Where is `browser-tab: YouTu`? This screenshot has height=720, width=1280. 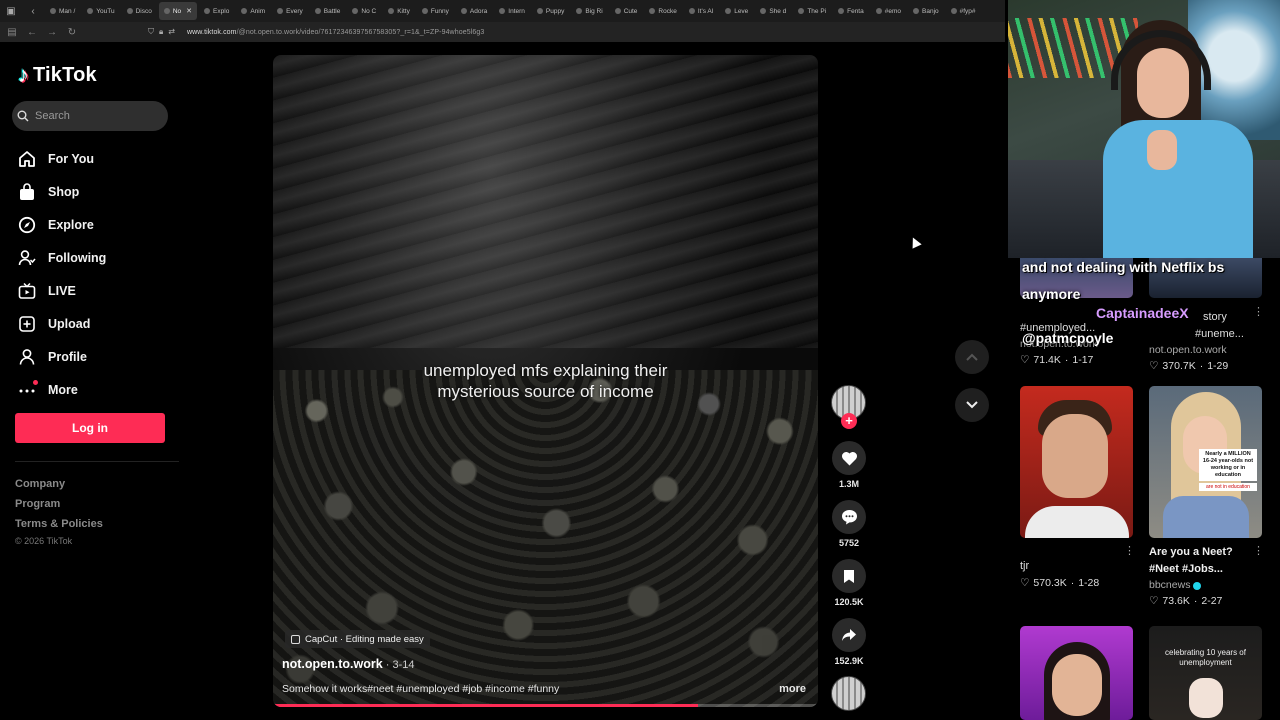
browser-tab: YouTu is located at coordinates (100, 11).